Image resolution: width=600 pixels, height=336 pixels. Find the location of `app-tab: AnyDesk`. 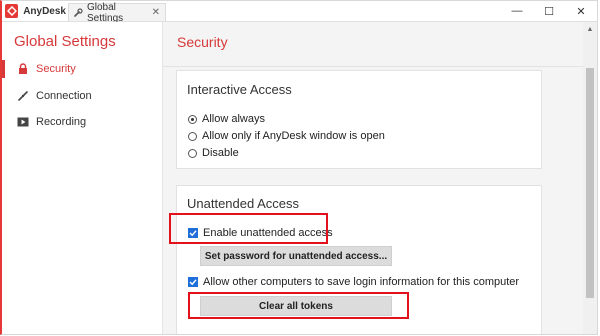

app-tab: AnyDesk is located at coordinates (34, 11).